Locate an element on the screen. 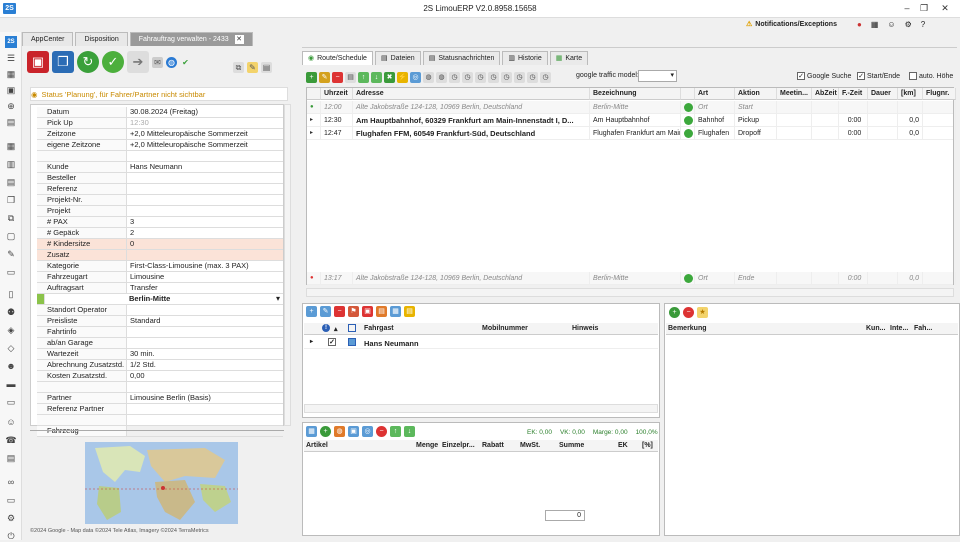  form-row is located at coordinates (160, 156).